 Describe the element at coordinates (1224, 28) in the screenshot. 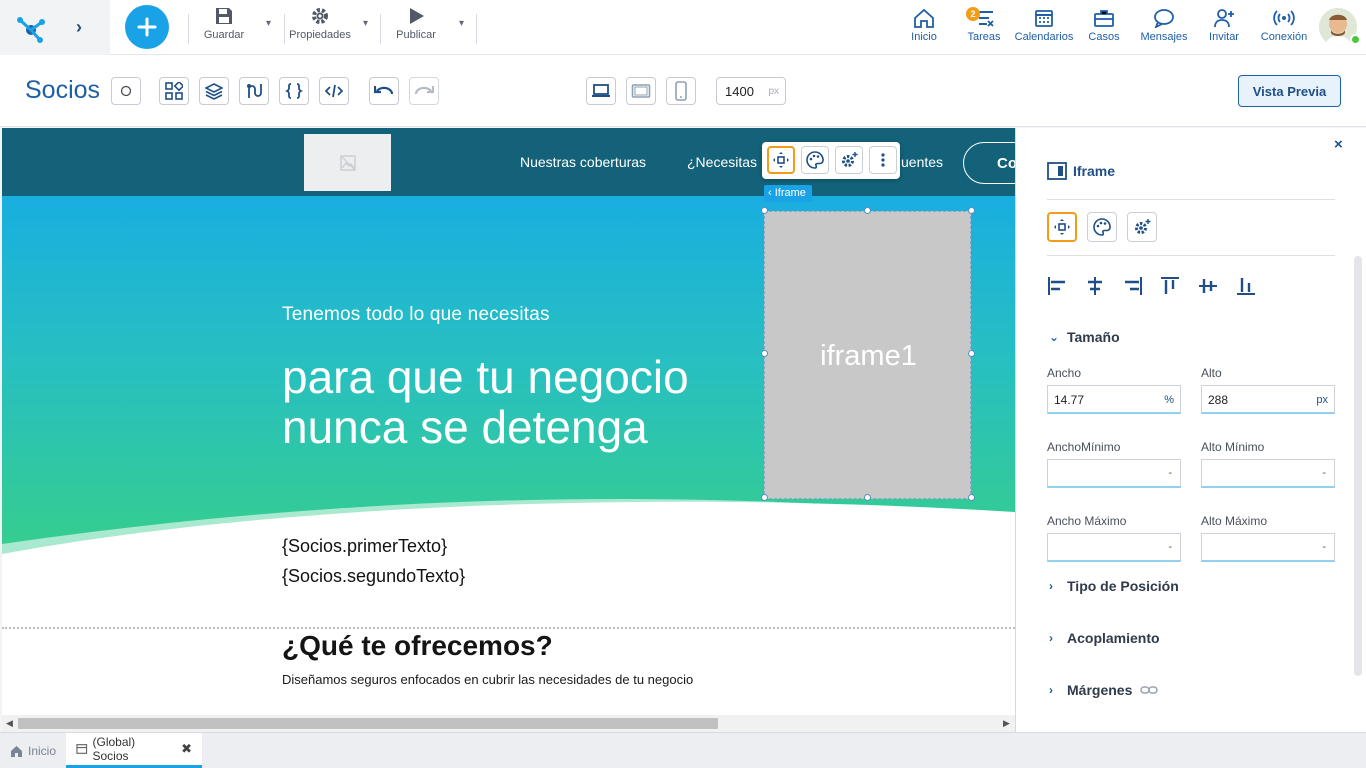

I see `nav-invite: Invitar` at that location.